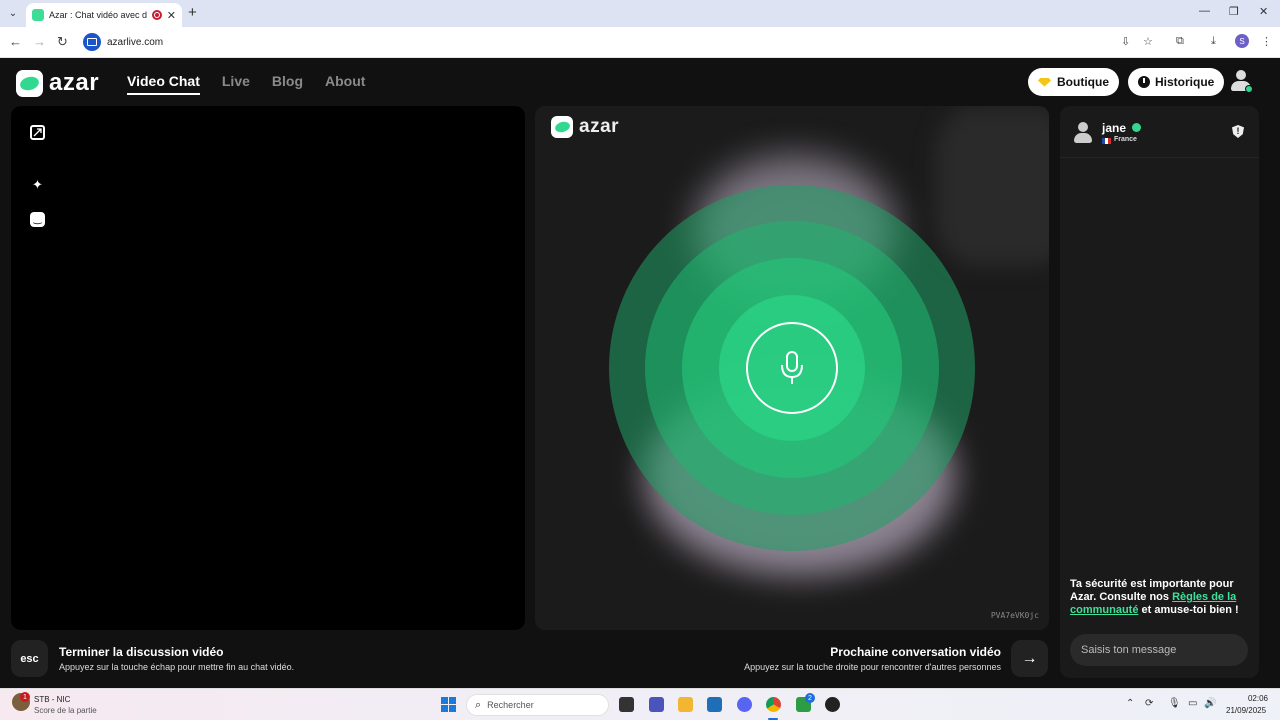 Image resolution: width=1280 pixels, height=720 pixels. I want to click on main-nav: Video Chat Live Blog About, so click(246, 84).